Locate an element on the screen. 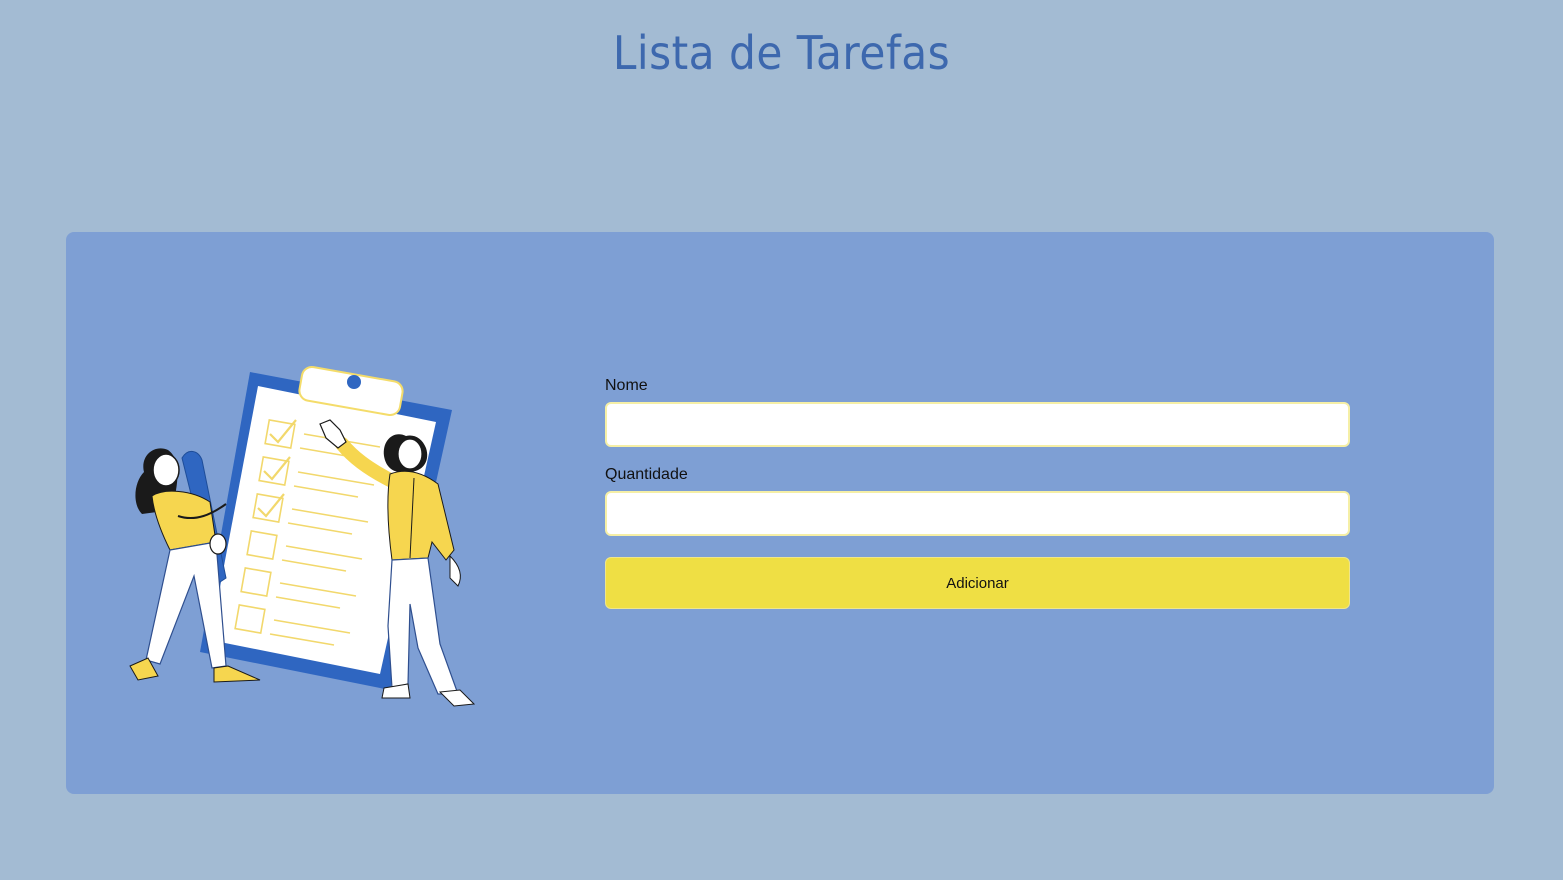 Image resolution: width=1563 pixels, height=880 pixels. quantity-label: Quantidade is located at coordinates (646, 474).